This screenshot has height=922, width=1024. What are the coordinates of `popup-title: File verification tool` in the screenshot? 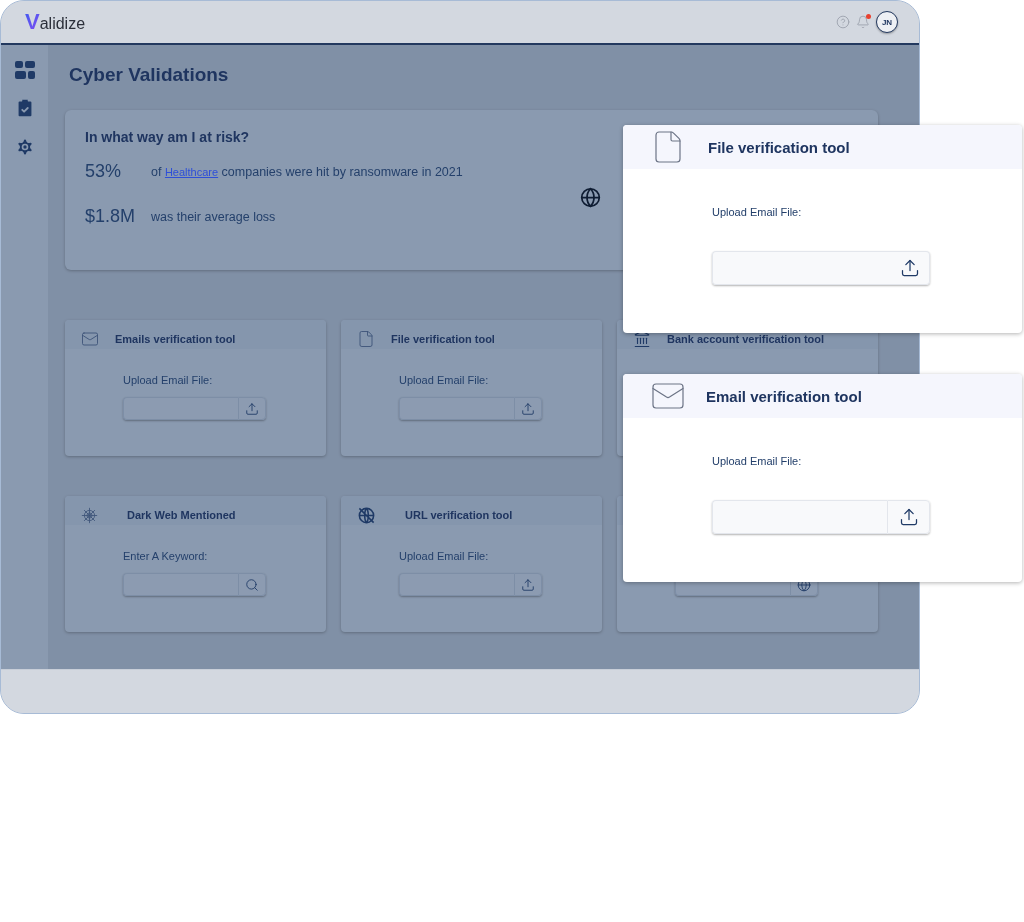 It's located at (779, 147).